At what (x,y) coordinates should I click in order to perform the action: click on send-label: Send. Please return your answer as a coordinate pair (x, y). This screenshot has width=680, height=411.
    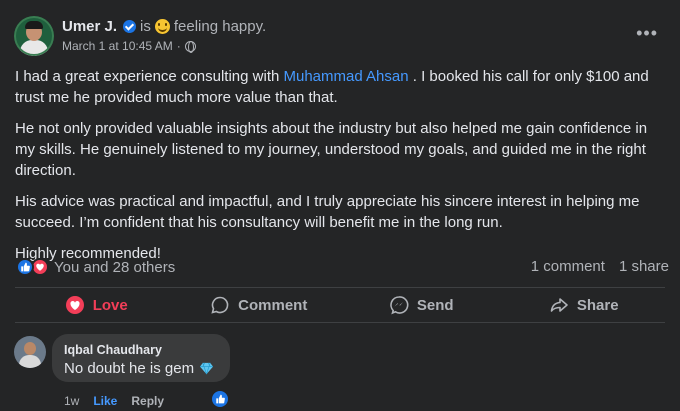
    Looking at the image, I should click on (435, 305).